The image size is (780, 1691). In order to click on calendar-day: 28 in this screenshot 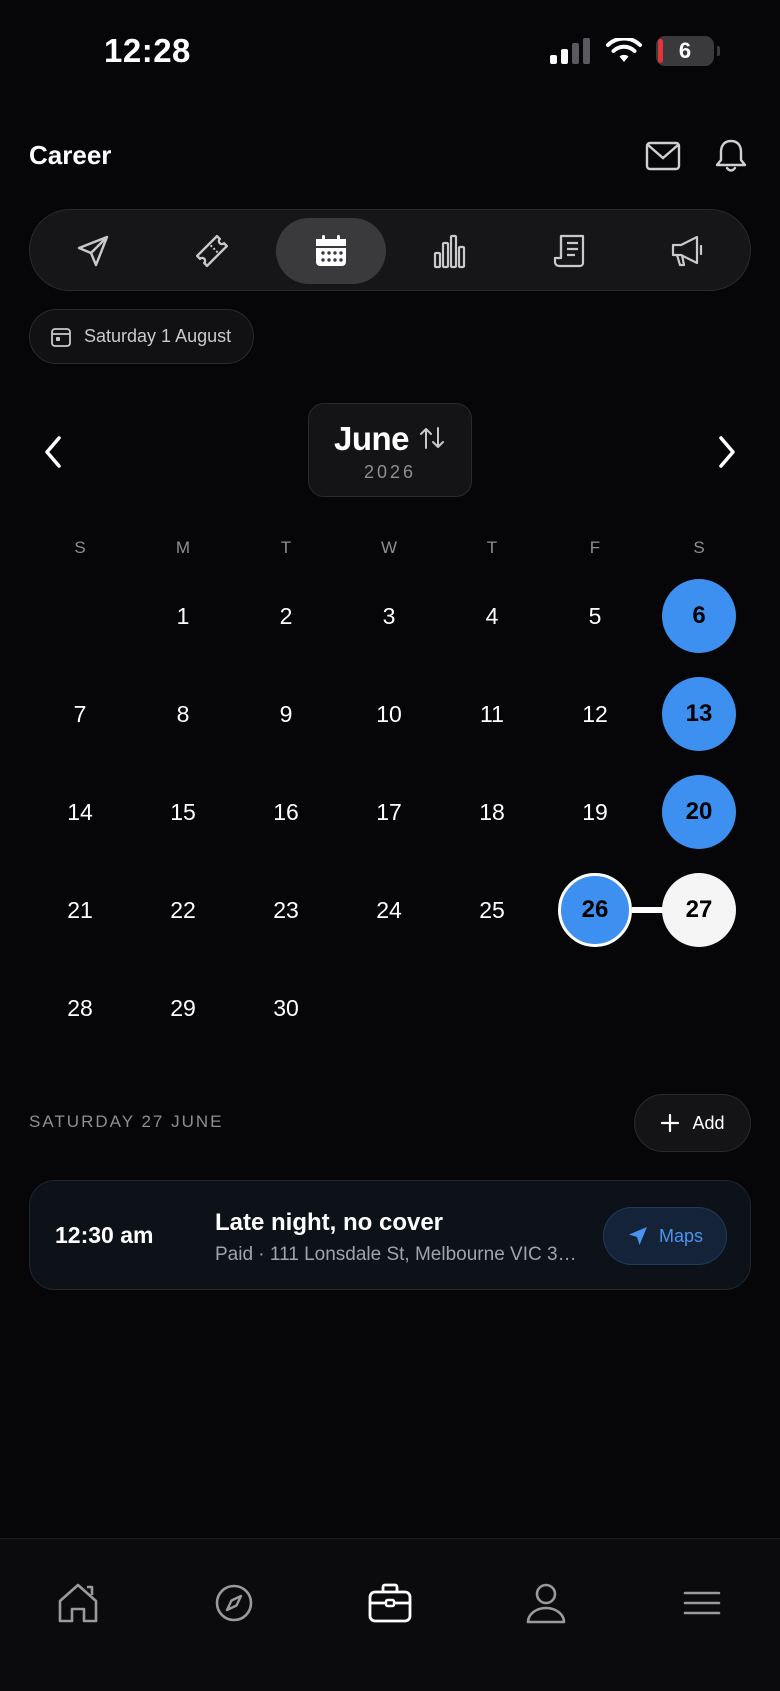, I will do `click(80, 1008)`.